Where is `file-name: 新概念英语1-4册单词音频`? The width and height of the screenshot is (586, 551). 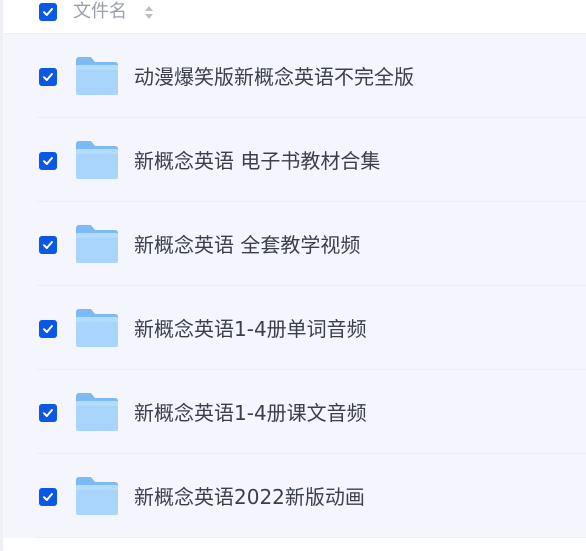 file-name: 新概念英语1-4册单词音频 is located at coordinates (250, 329).